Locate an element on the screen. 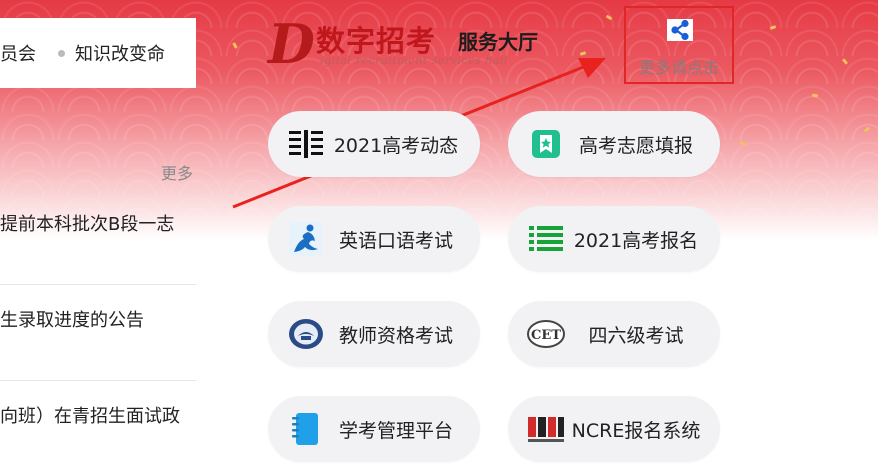 The height and width of the screenshot is (476, 878). service-xuekao-platform: 学考管理平台 is located at coordinates (374, 429).